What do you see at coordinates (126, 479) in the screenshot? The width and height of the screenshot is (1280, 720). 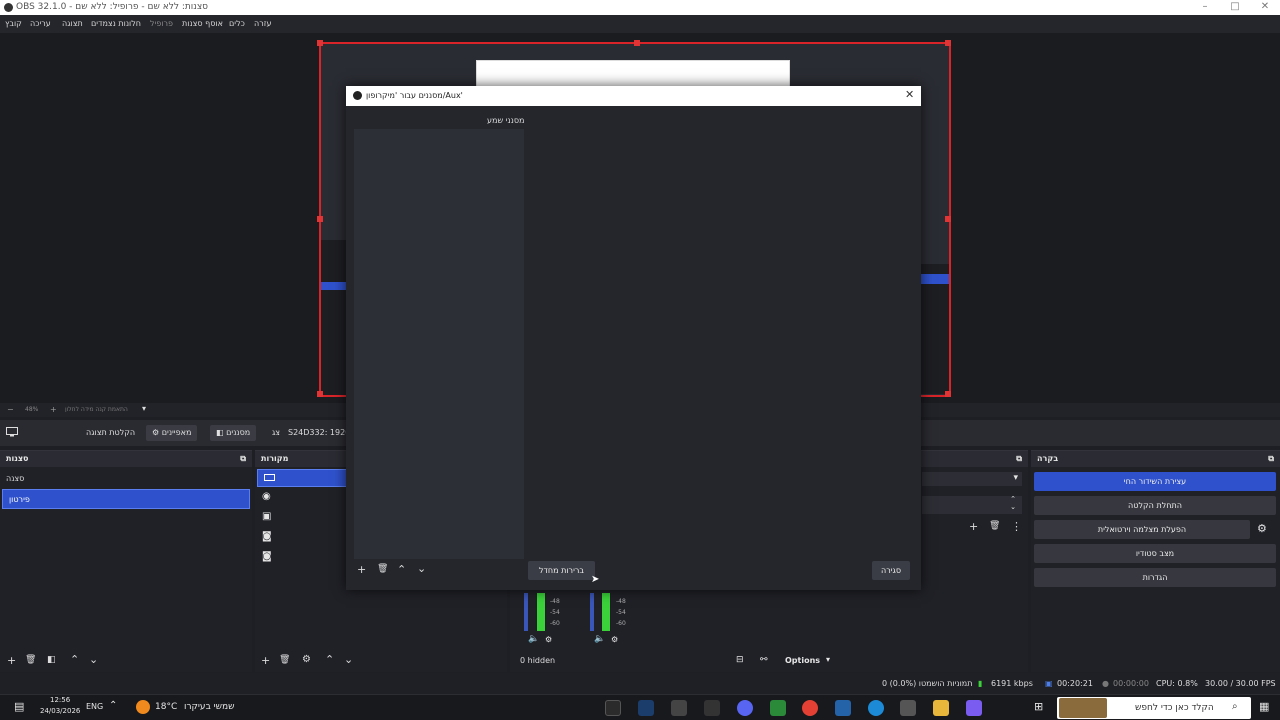 I see `scene-item: סצנה` at bounding box center [126, 479].